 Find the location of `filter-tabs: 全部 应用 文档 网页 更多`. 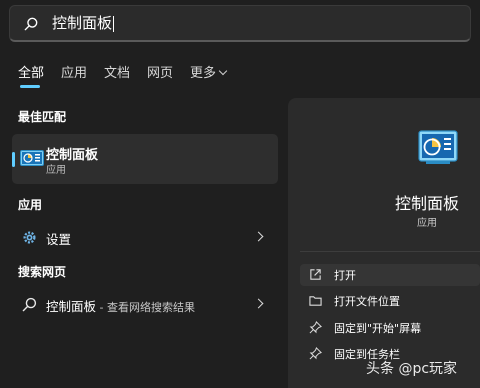

filter-tabs: 全部 应用 文档 网页 更多 is located at coordinates (150, 73).